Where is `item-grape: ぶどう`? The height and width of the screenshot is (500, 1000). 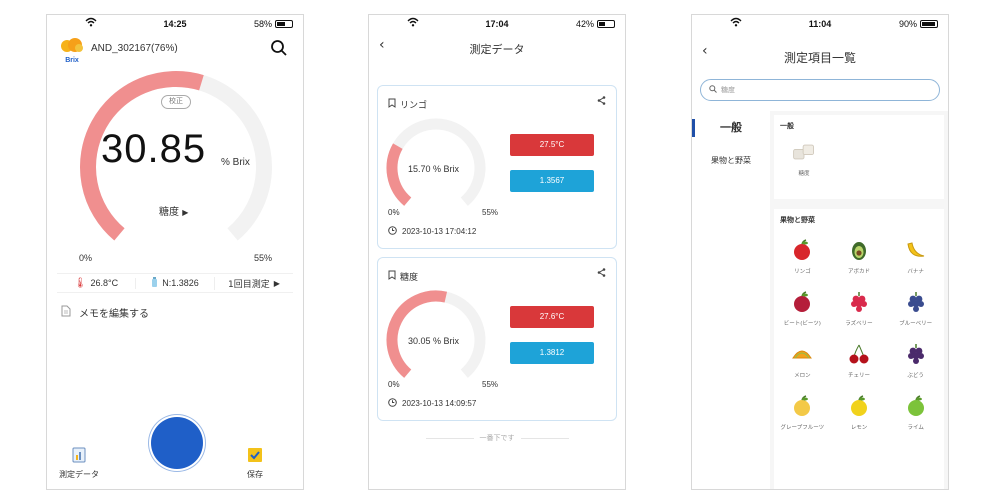
item-grape: ぶどう is located at coordinates (915, 360).